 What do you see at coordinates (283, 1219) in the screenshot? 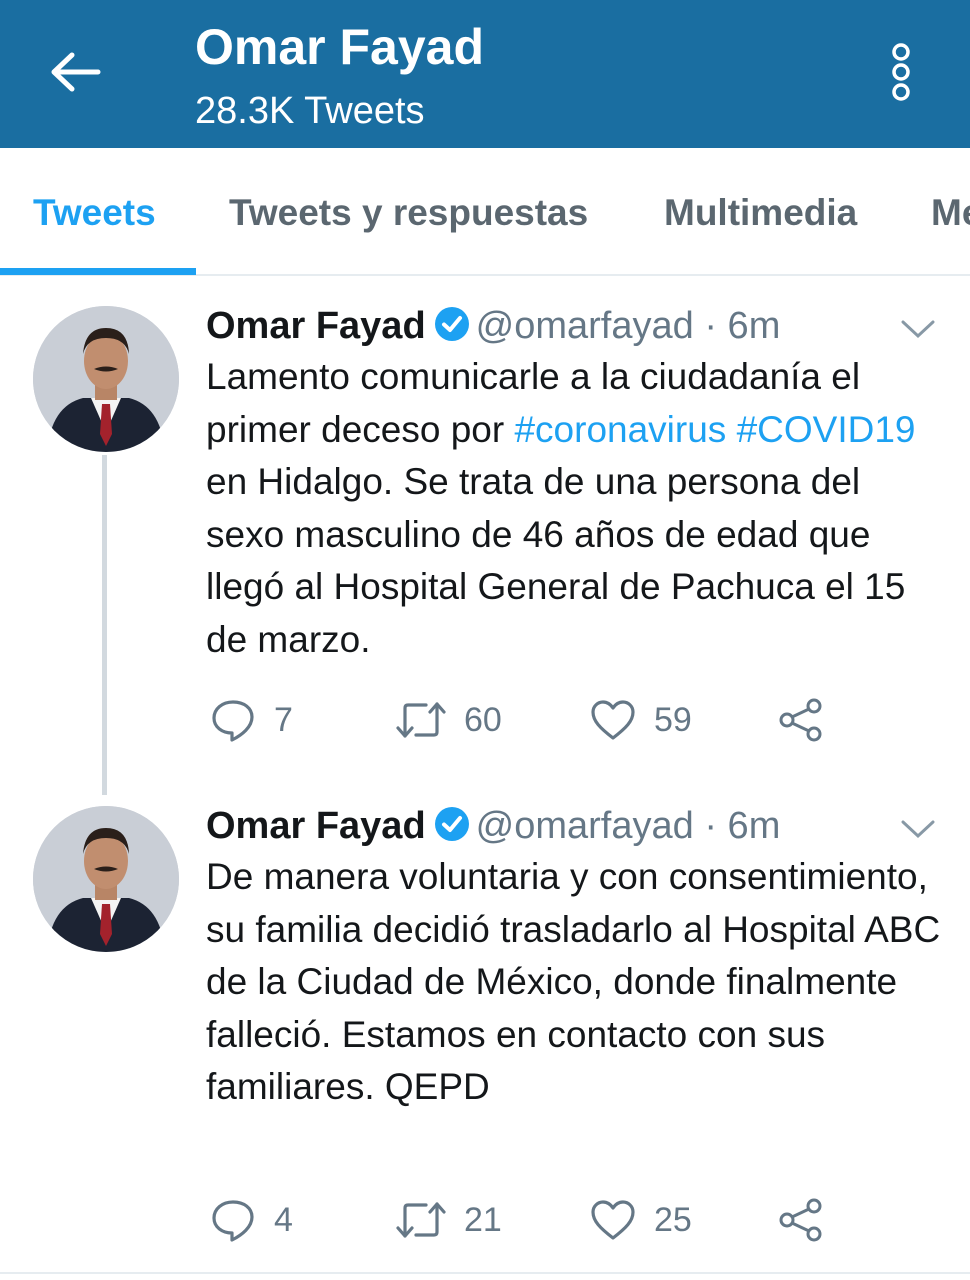
I see `reply-count: 4` at bounding box center [283, 1219].